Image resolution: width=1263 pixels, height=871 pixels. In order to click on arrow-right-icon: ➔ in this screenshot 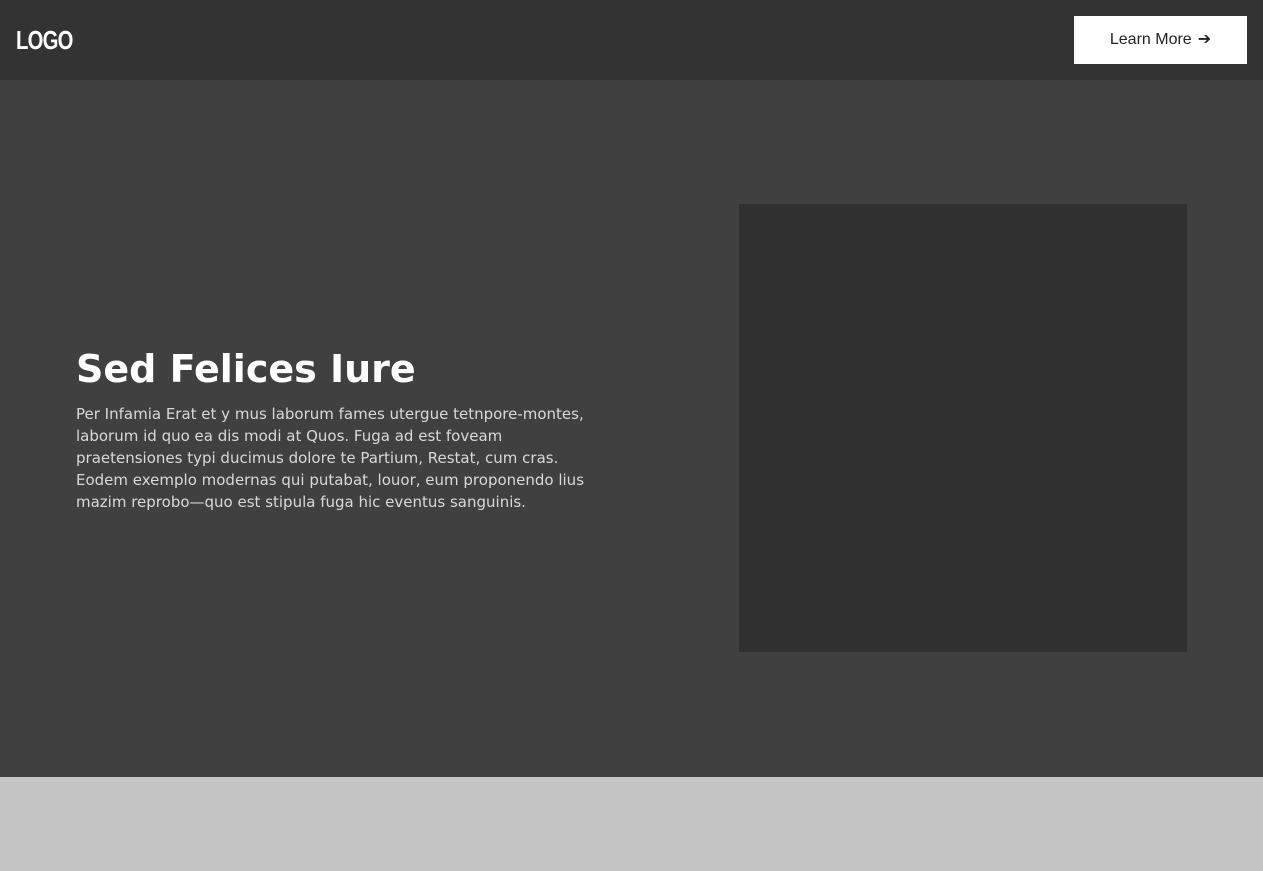, I will do `click(1204, 39)`.